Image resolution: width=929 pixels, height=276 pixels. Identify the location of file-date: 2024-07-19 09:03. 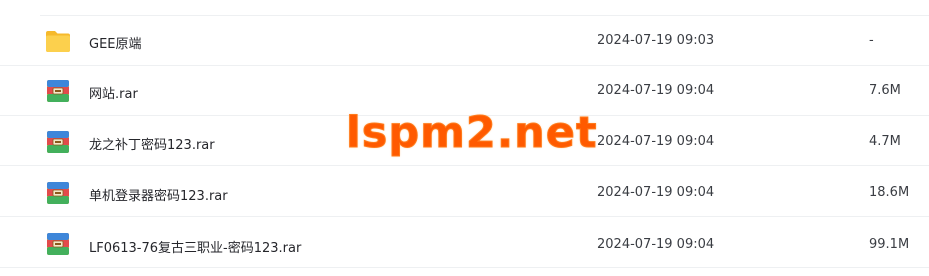
(656, 40).